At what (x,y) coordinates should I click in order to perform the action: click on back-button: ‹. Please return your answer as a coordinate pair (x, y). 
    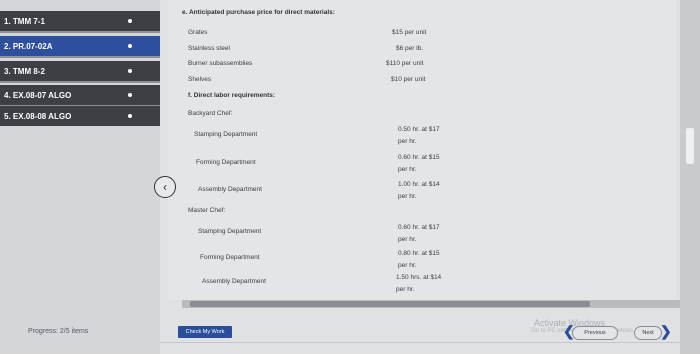
    Looking at the image, I should click on (165, 187).